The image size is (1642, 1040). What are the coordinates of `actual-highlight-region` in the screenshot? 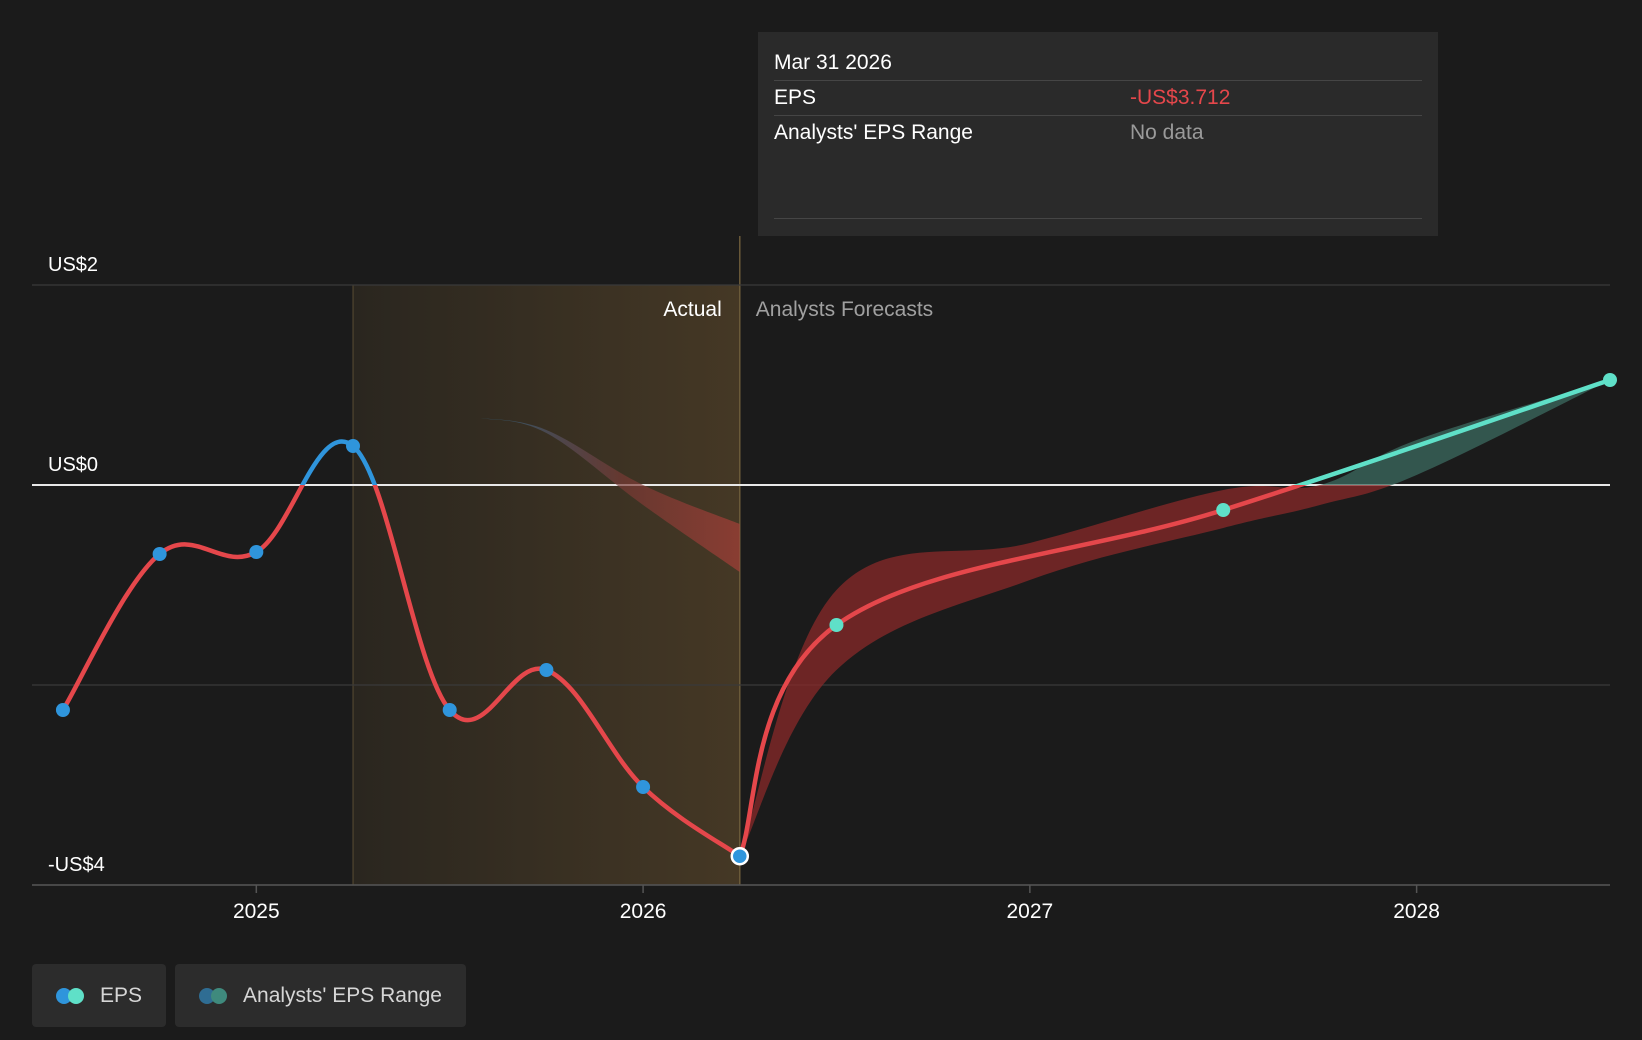 It's located at (546, 585).